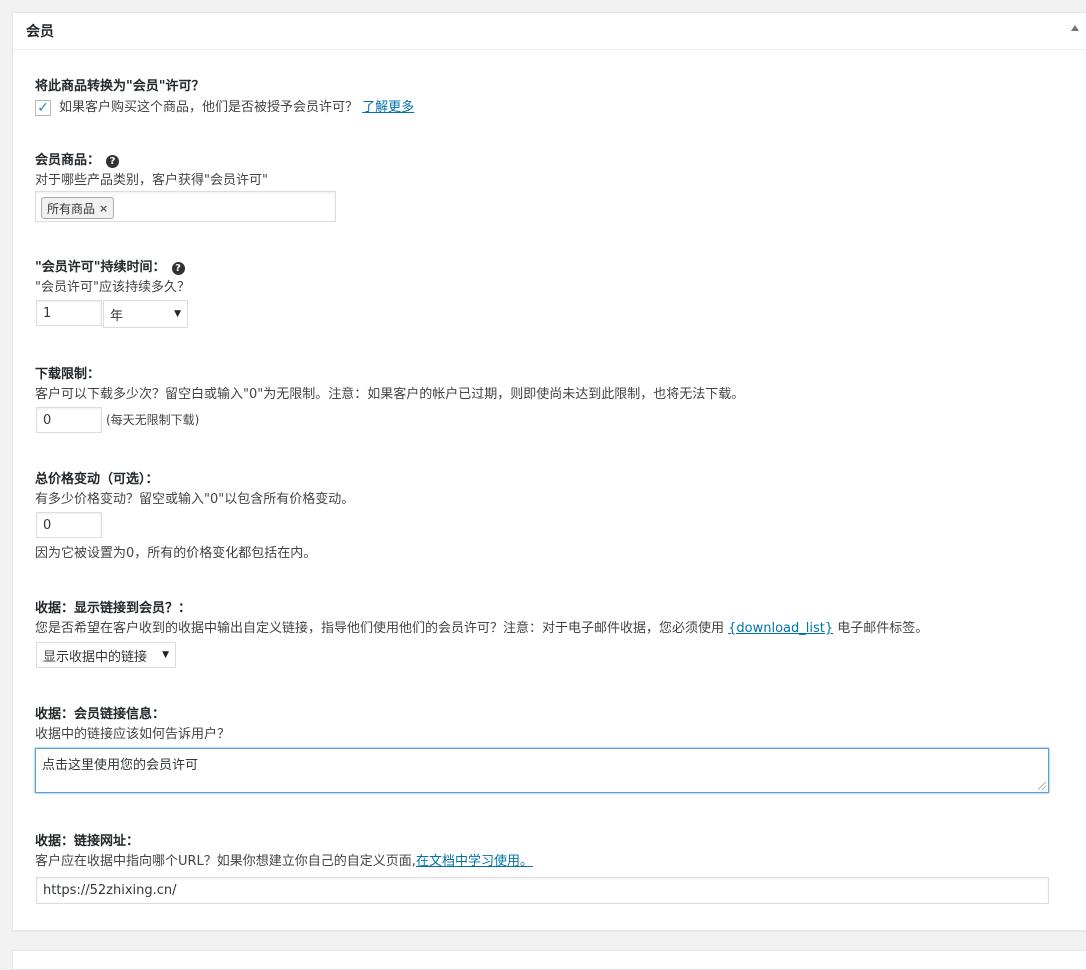 This screenshot has width=1086, height=970. I want to click on metabox-header: 会员, so click(549, 31).